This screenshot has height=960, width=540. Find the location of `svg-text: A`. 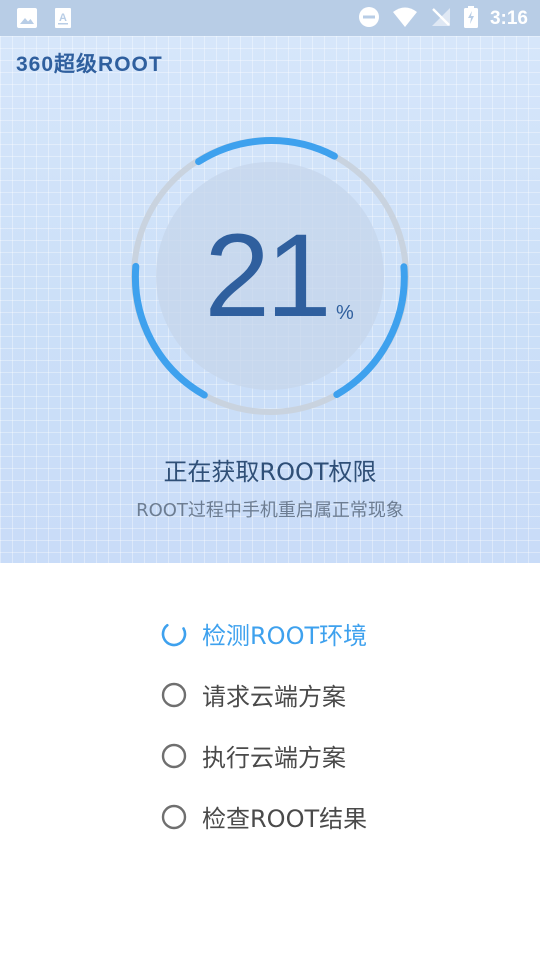

svg-text: A is located at coordinates (63, 18).